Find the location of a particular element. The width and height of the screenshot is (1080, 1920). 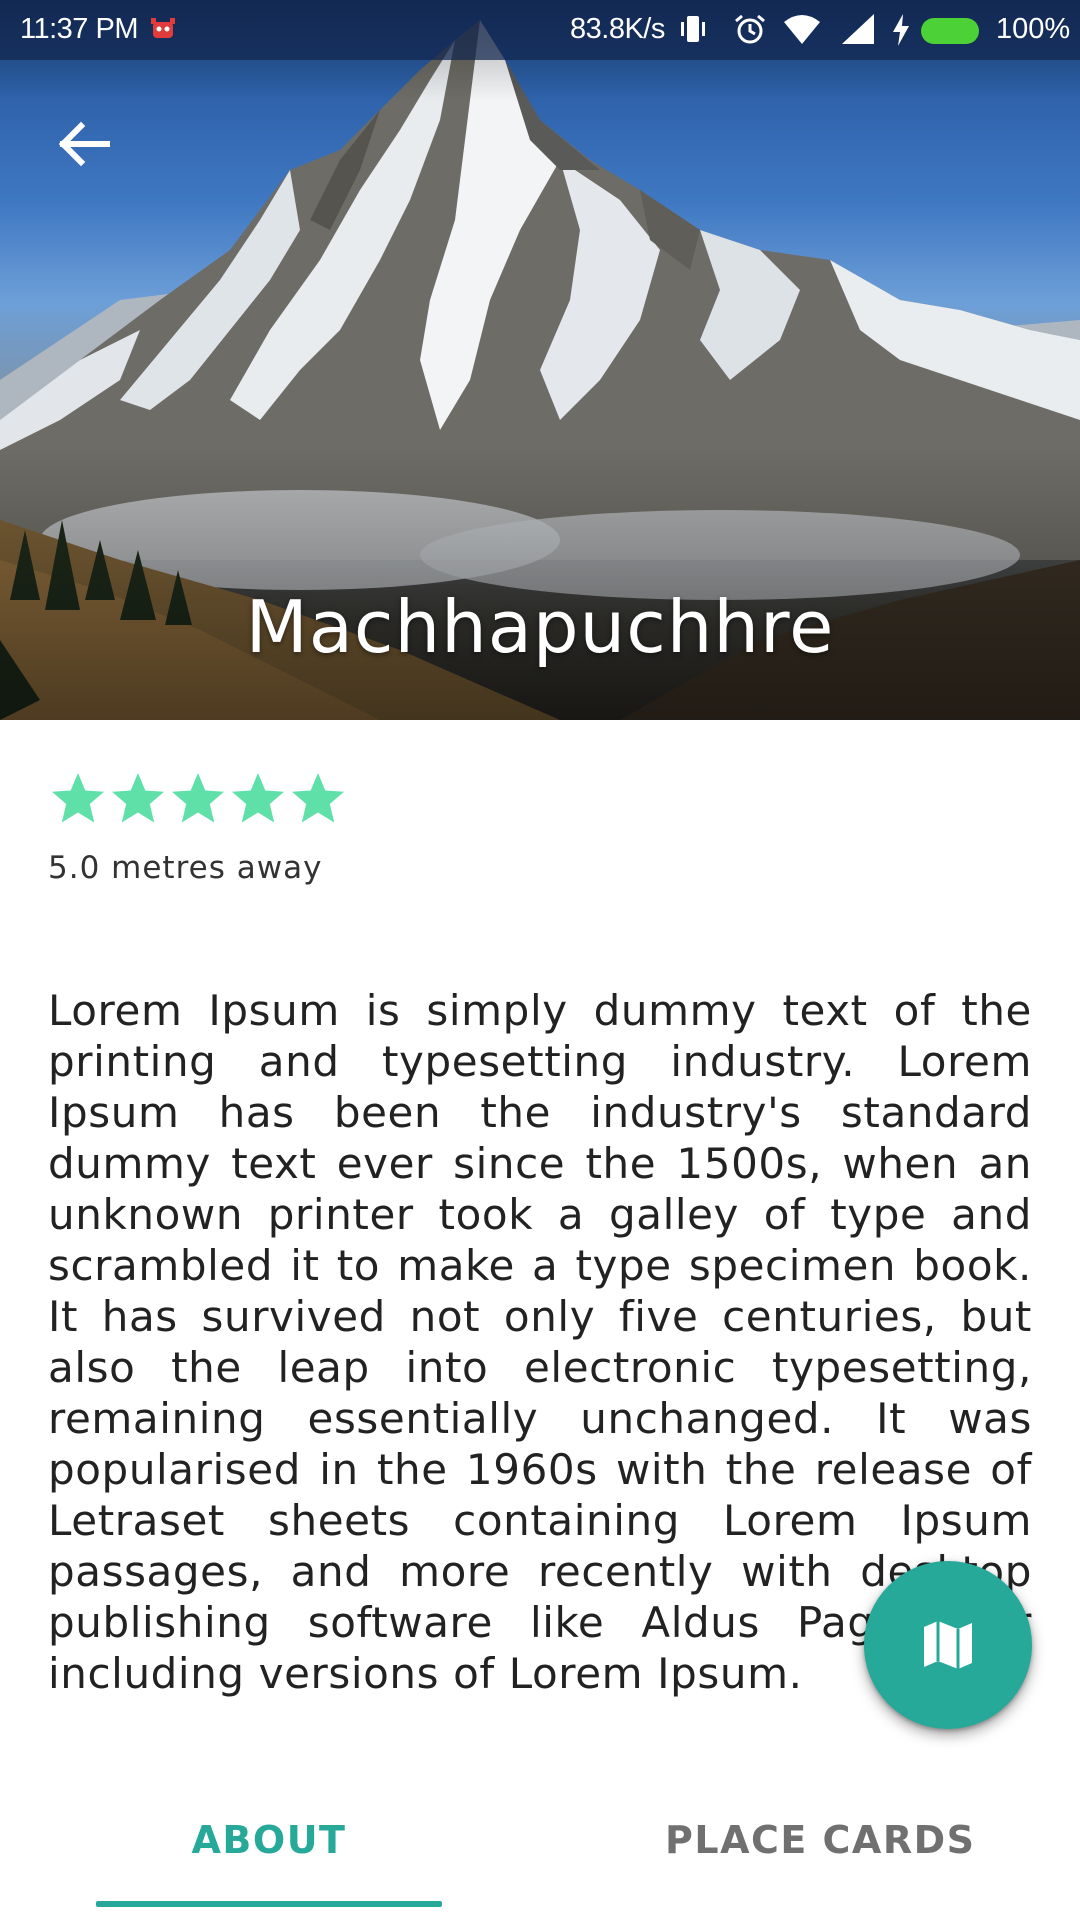

tab-bar: ABOUT PLACE CARDS is located at coordinates (540, 1850).